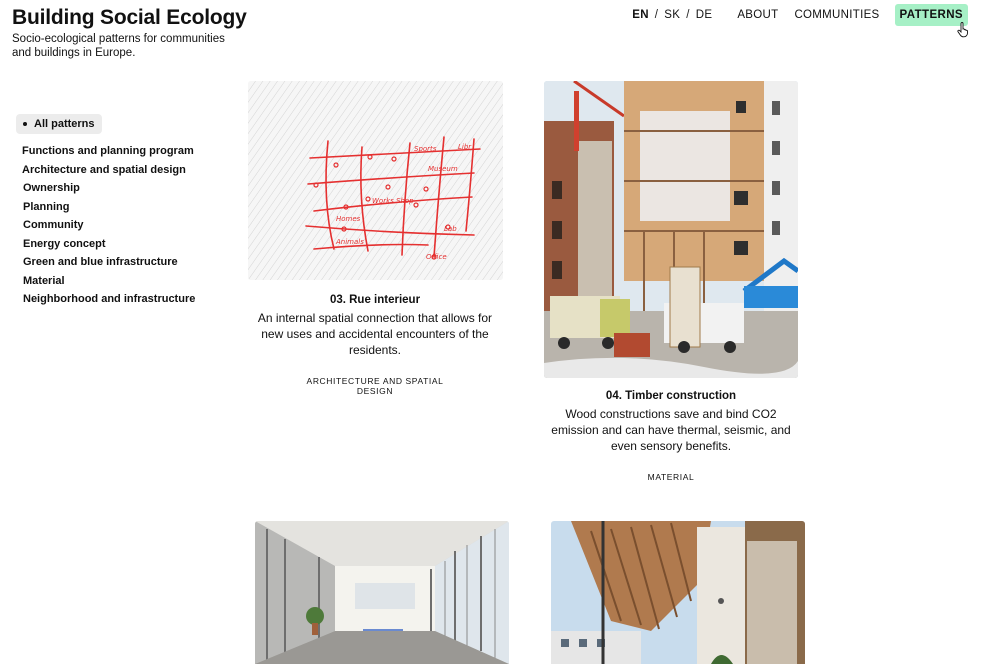  I want to click on filter-energy: Energy concept, so click(109, 244).